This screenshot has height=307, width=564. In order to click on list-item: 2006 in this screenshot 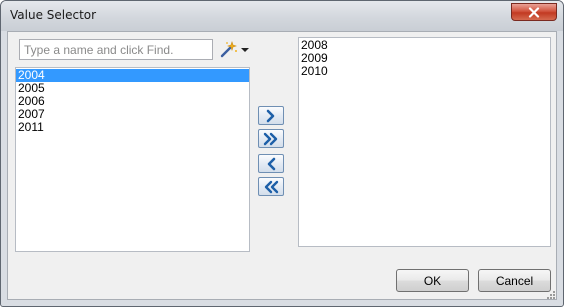, I will do `click(132, 101)`.